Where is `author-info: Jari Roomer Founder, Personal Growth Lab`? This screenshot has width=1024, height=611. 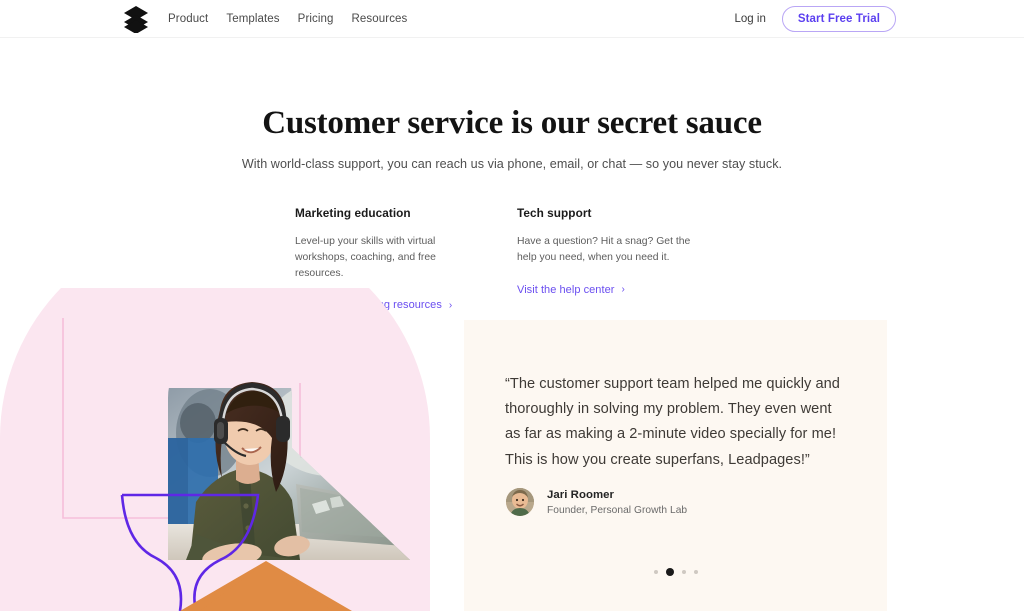
author-info: Jari Roomer Founder, Personal Growth Lab is located at coordinates (617, 502).